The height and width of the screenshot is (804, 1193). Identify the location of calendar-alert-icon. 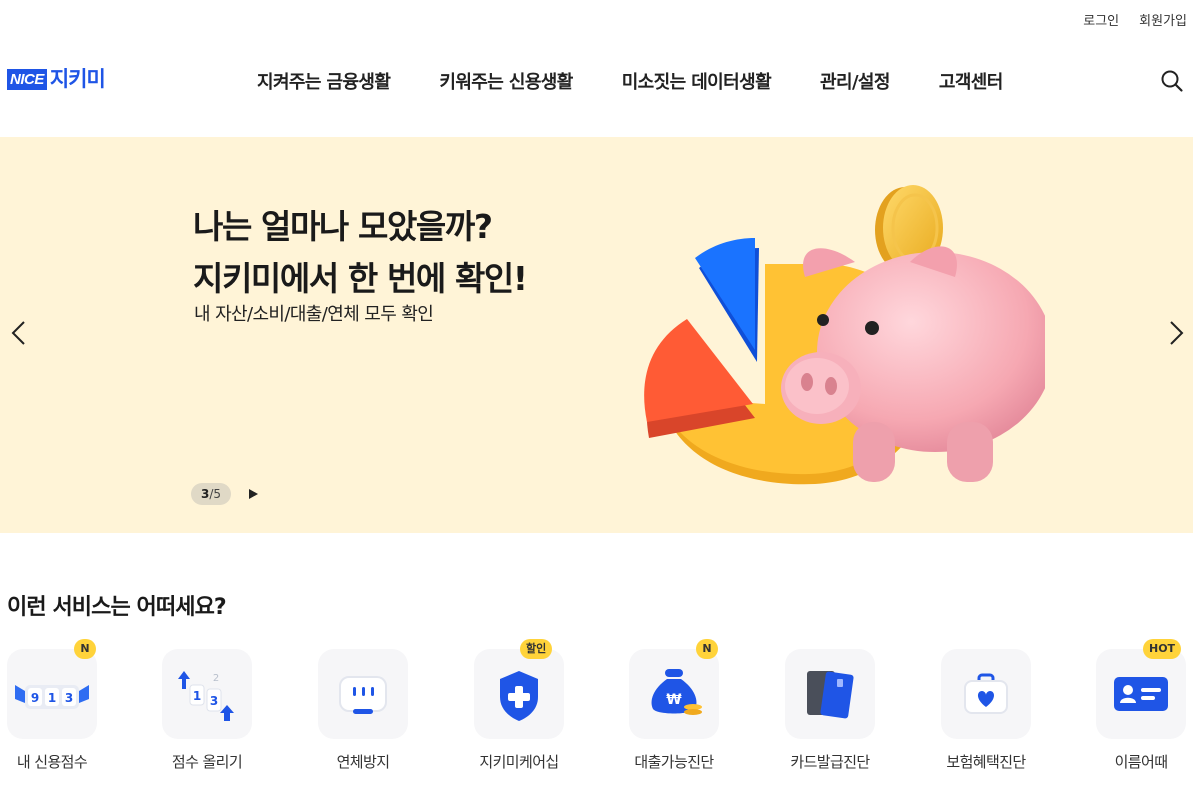
(363, 695).